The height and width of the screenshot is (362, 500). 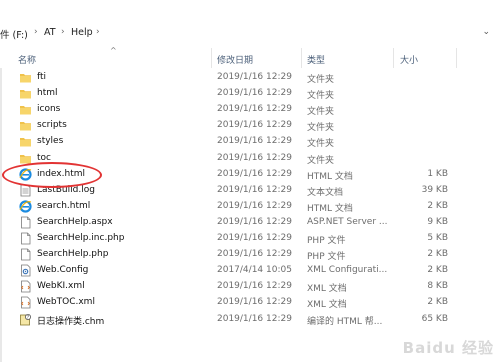 I want to click on file-type: 文本文档, so click(x=325, y=192).